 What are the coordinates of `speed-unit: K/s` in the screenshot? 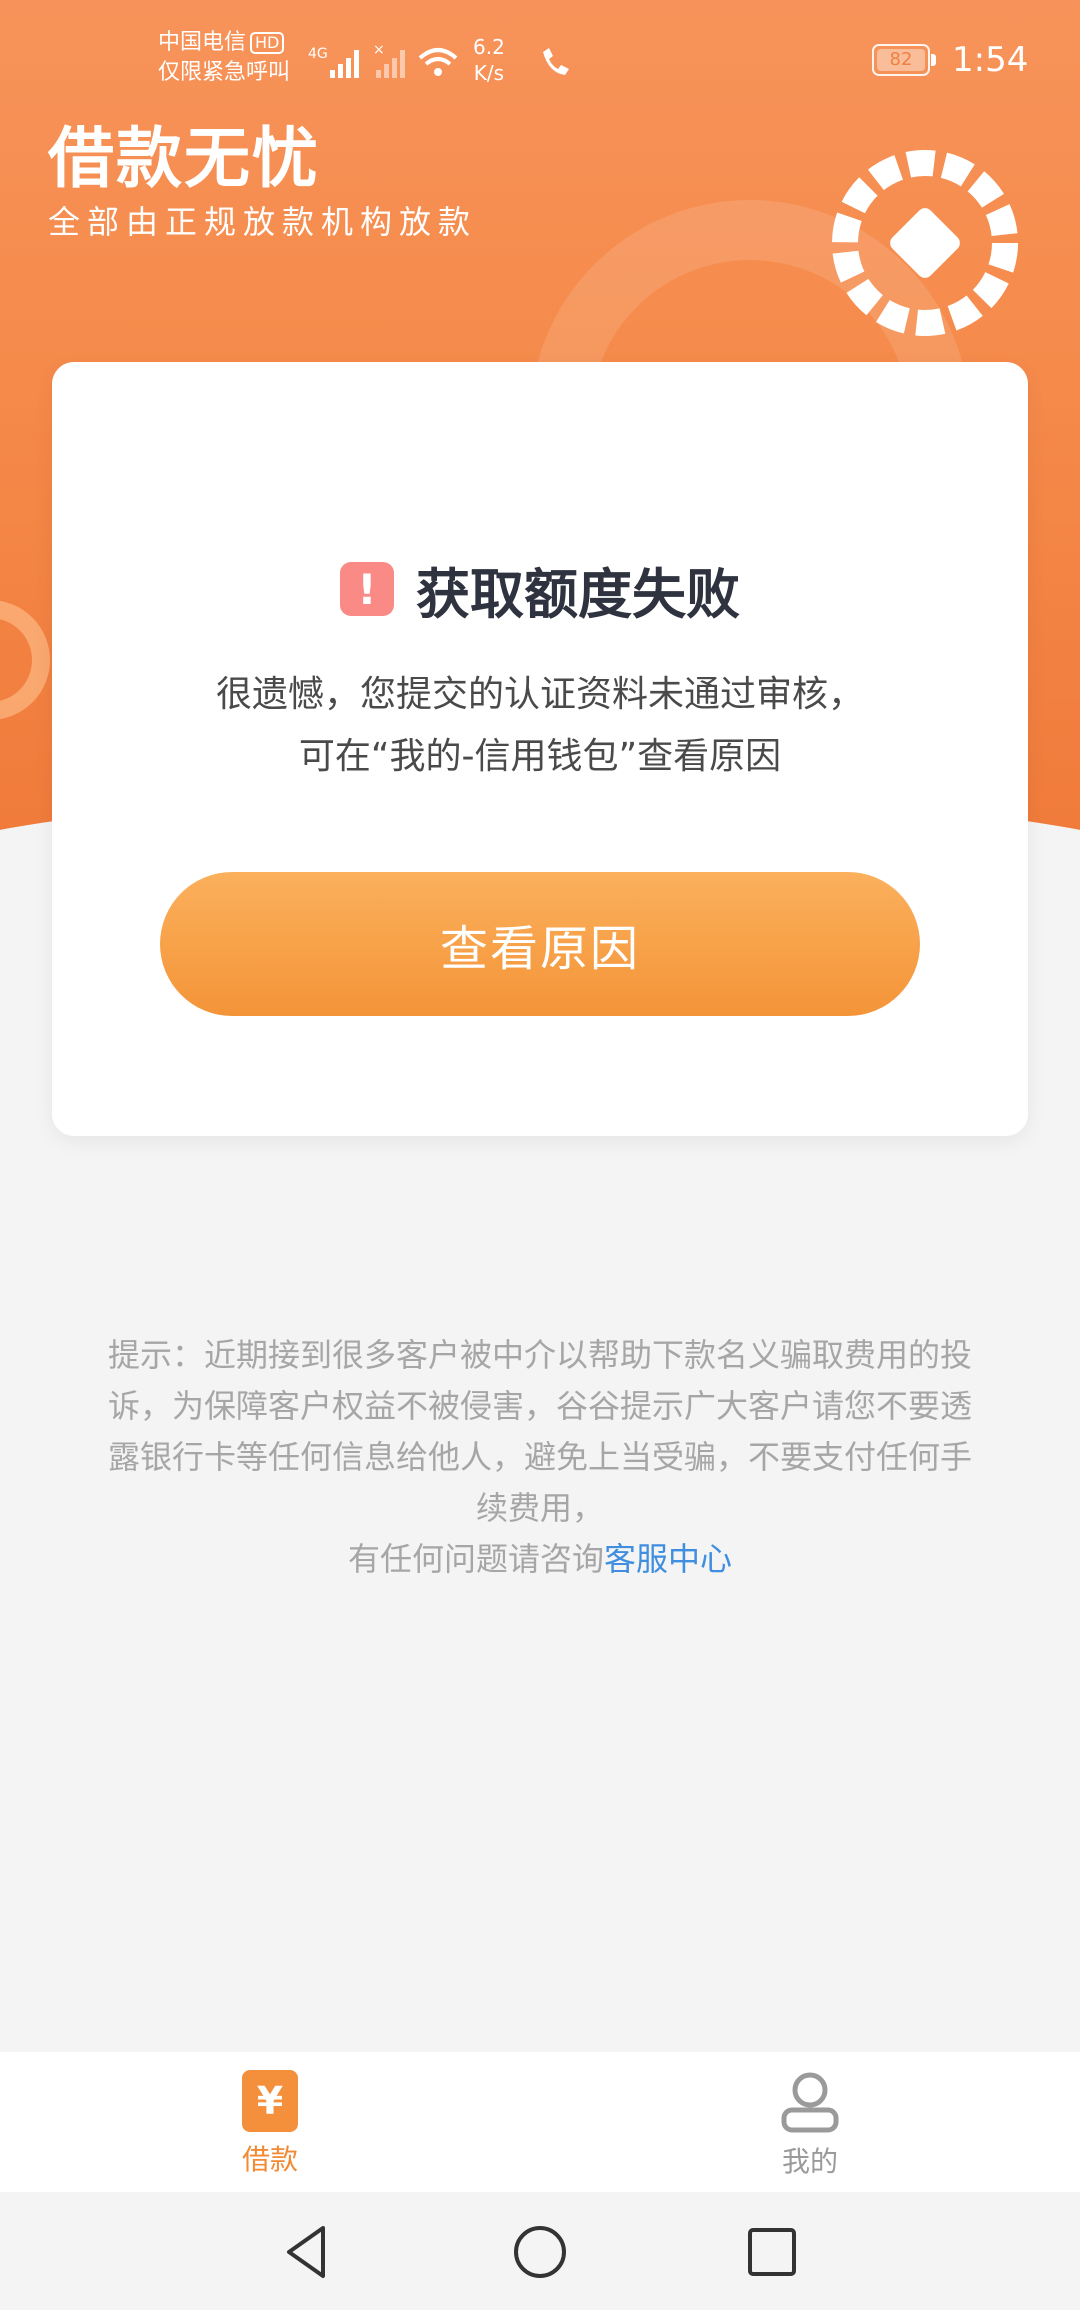 It's located at (489, 73).